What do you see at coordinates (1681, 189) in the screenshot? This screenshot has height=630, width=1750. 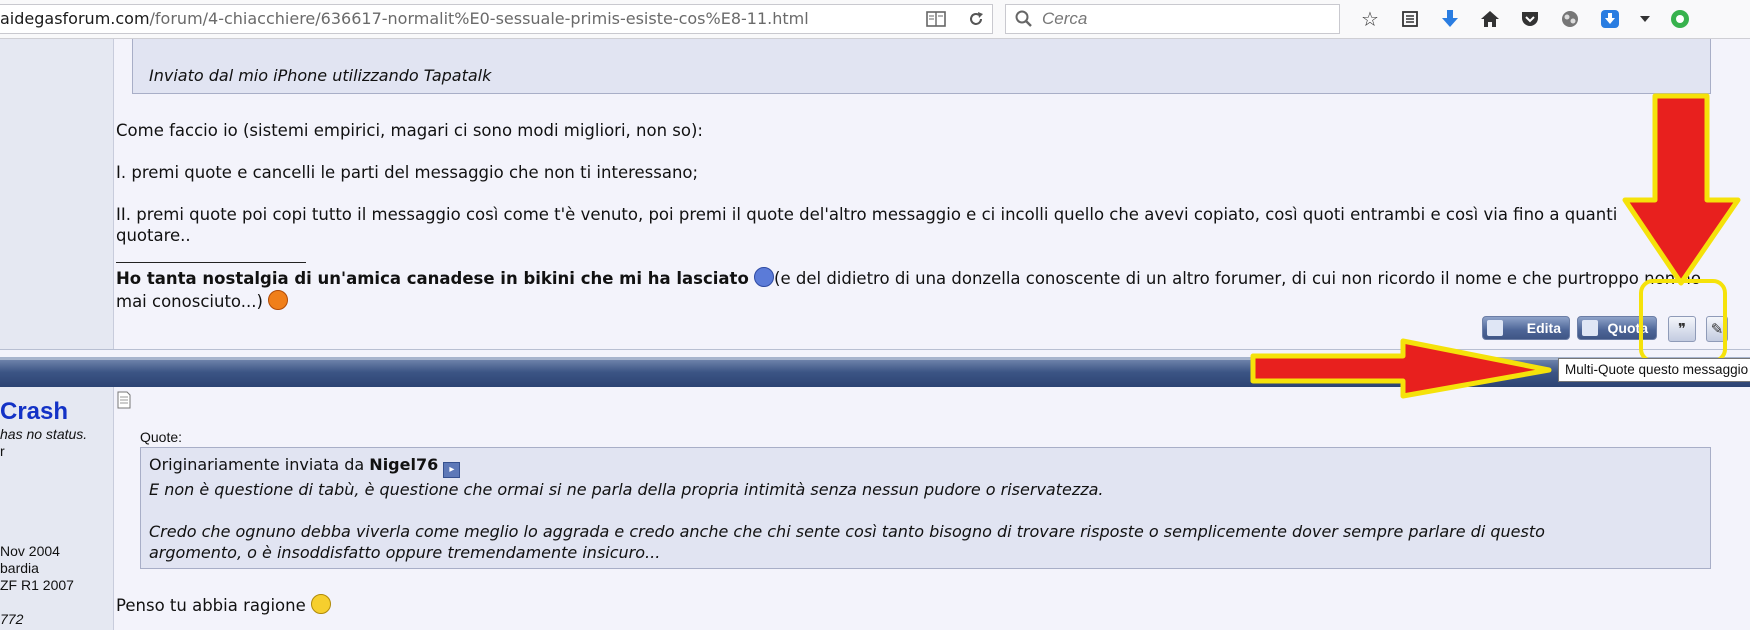 I see `down-arrow-annotation` at bounding box center [1681, 189].